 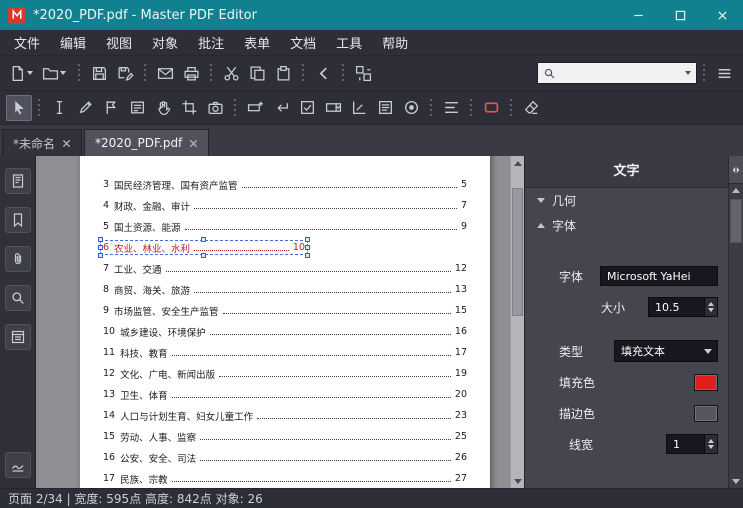 I want to click on fill-color-swatch, so click(x=706, y=382).